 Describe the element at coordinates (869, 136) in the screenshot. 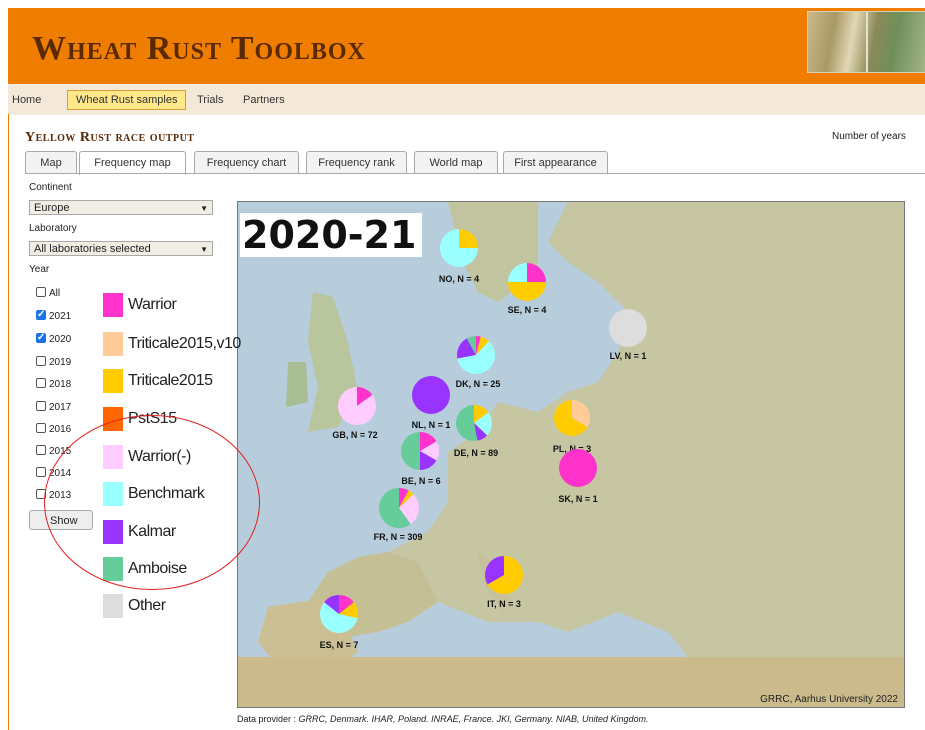

I see `number-of-years-label: Number of years` at that location.